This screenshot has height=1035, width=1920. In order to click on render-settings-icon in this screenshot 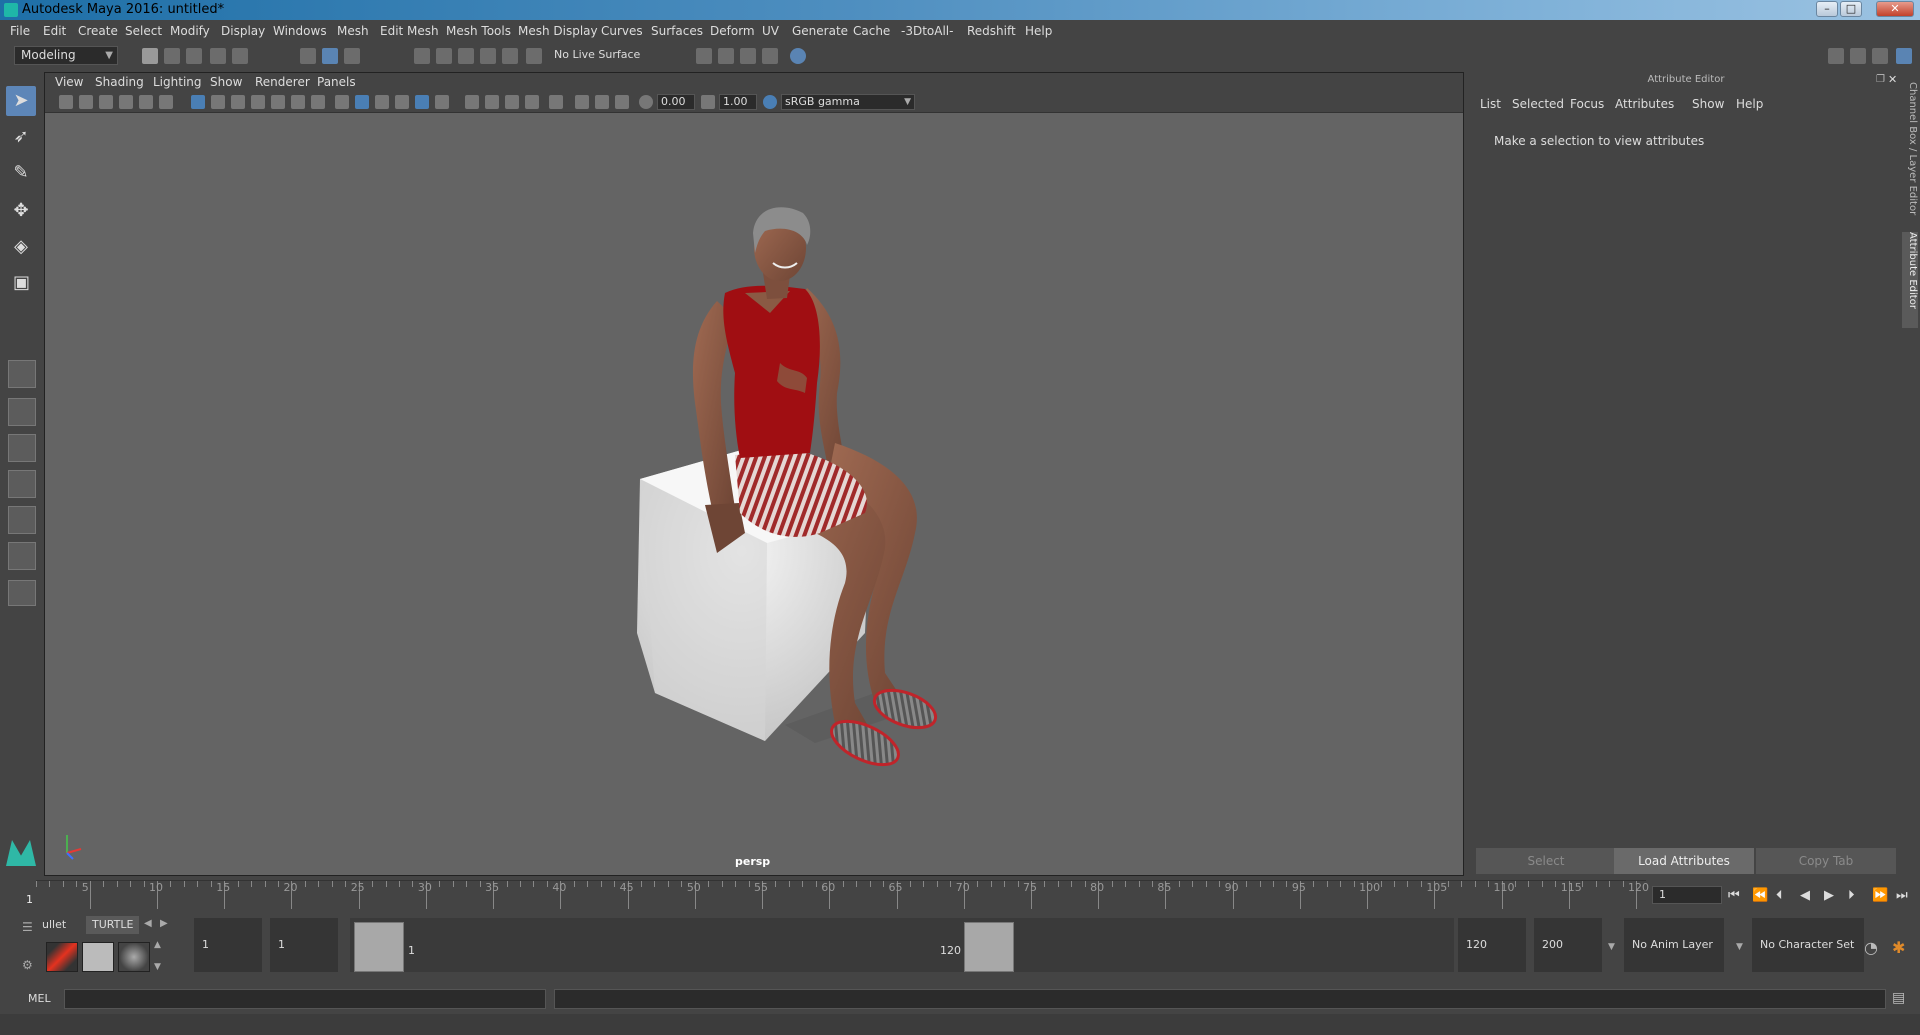, I will do `click(704, 56)`.